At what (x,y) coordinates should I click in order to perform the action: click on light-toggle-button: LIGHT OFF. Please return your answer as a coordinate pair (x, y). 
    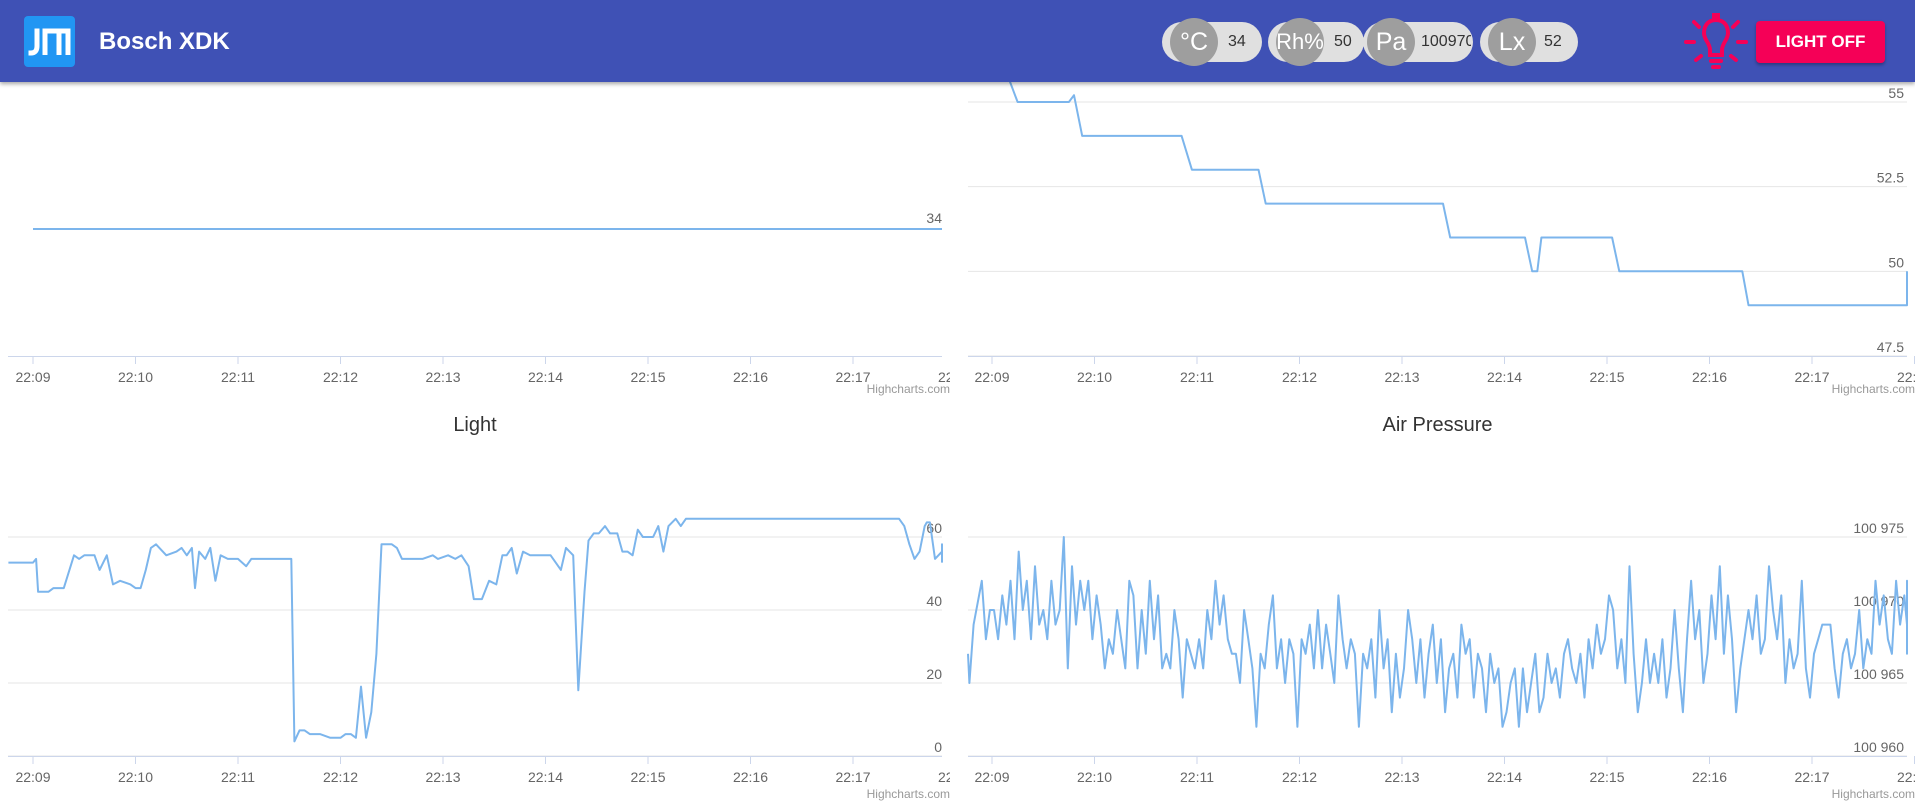
    Looking at the image, I should click on (1820, 42).